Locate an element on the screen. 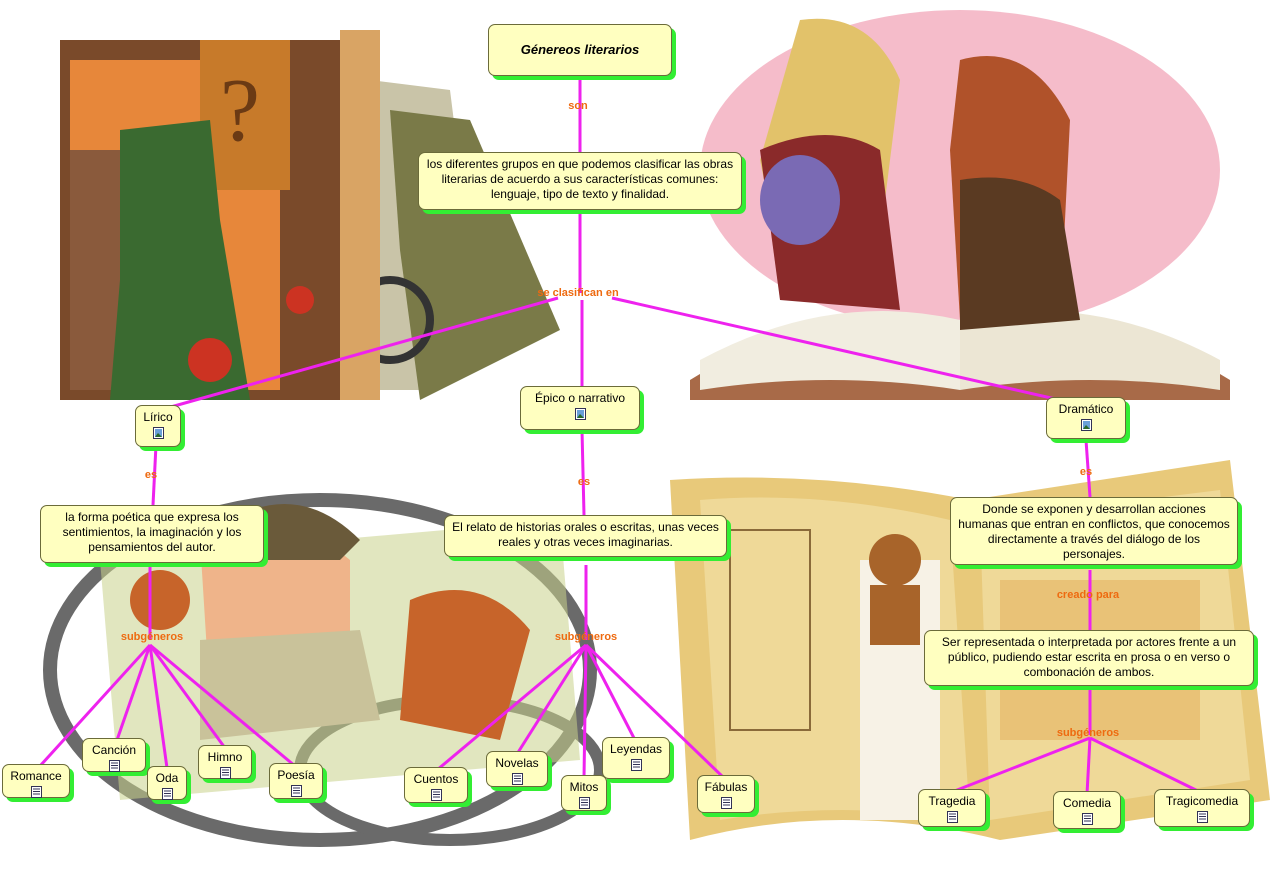 This screenshot has width=1277, height=887. subgenre-mitos: Mitos is located at coordinates (584, 793).